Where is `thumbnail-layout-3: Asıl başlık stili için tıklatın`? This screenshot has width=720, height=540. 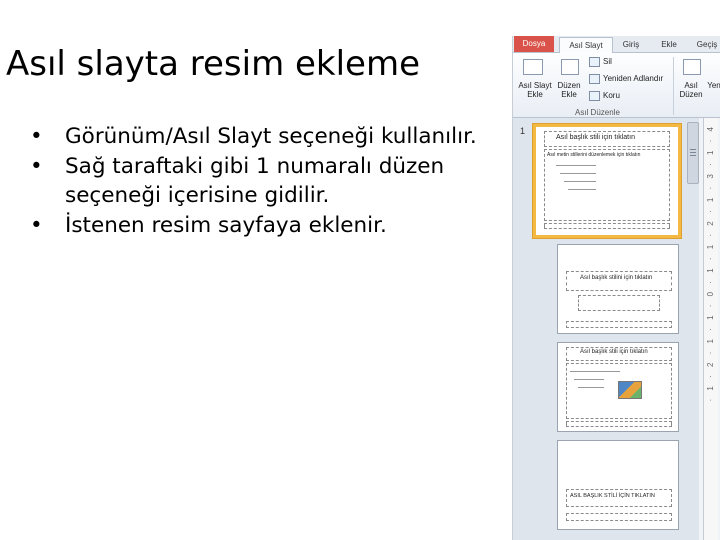 thumbnail-layout-3: Asıl başlık stili için tıklatın is located at coordinates (618, 387).